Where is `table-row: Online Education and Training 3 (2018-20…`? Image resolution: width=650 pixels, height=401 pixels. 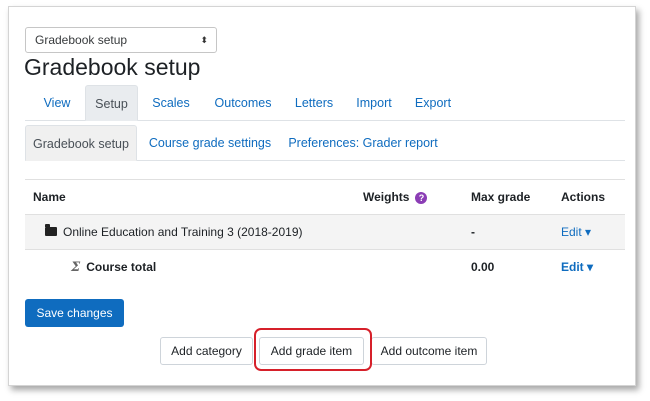
table-row: Online Education and Training 3 (2018-20… is located at coordinates (325, 231).